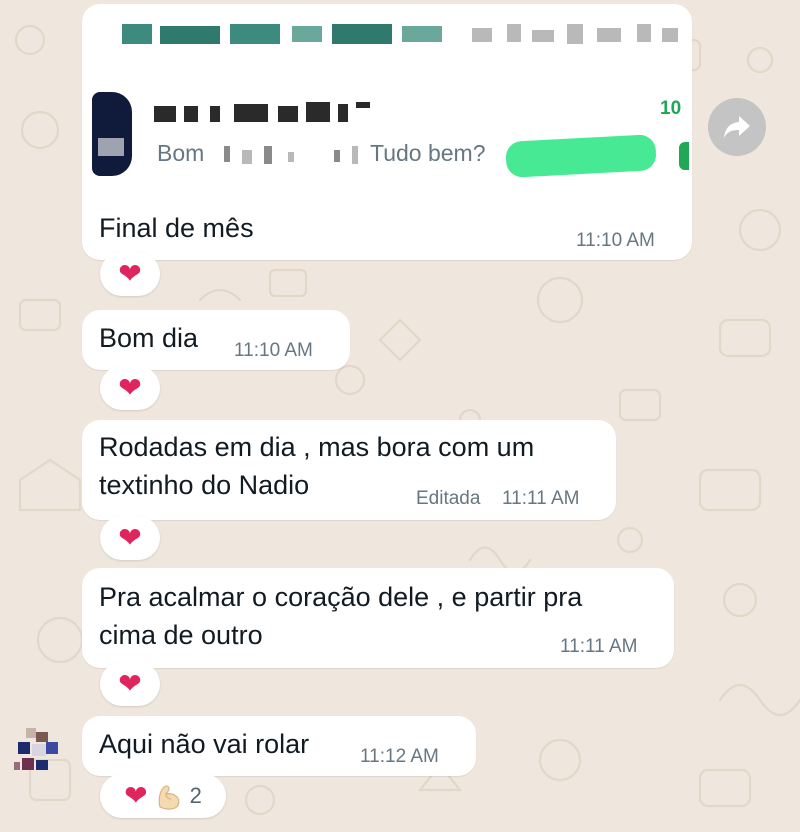 The image size is (800, 832). Describe the element at coordinates (387, 136) in the screenshot. I see `quoted-reply: 10 Bom Tudo bem?` at that location.